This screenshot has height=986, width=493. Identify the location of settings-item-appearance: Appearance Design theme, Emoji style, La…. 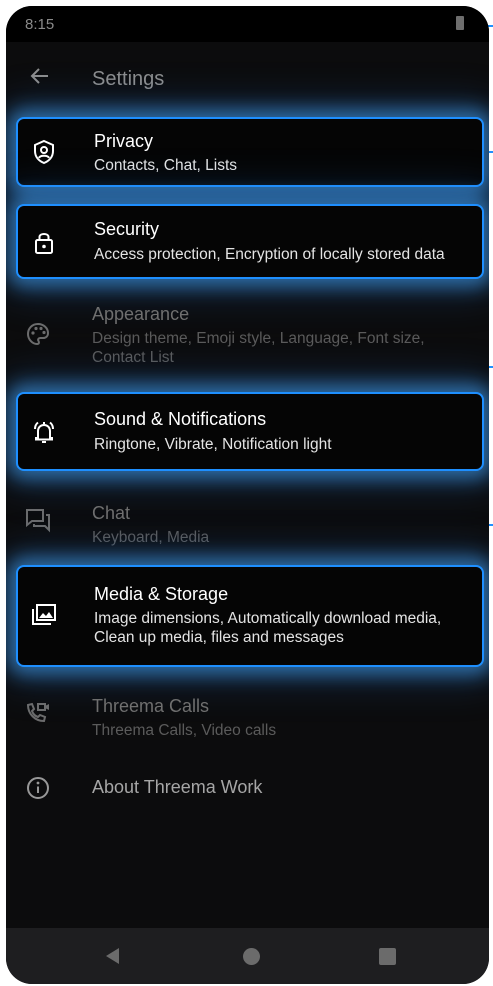
(247, 336).